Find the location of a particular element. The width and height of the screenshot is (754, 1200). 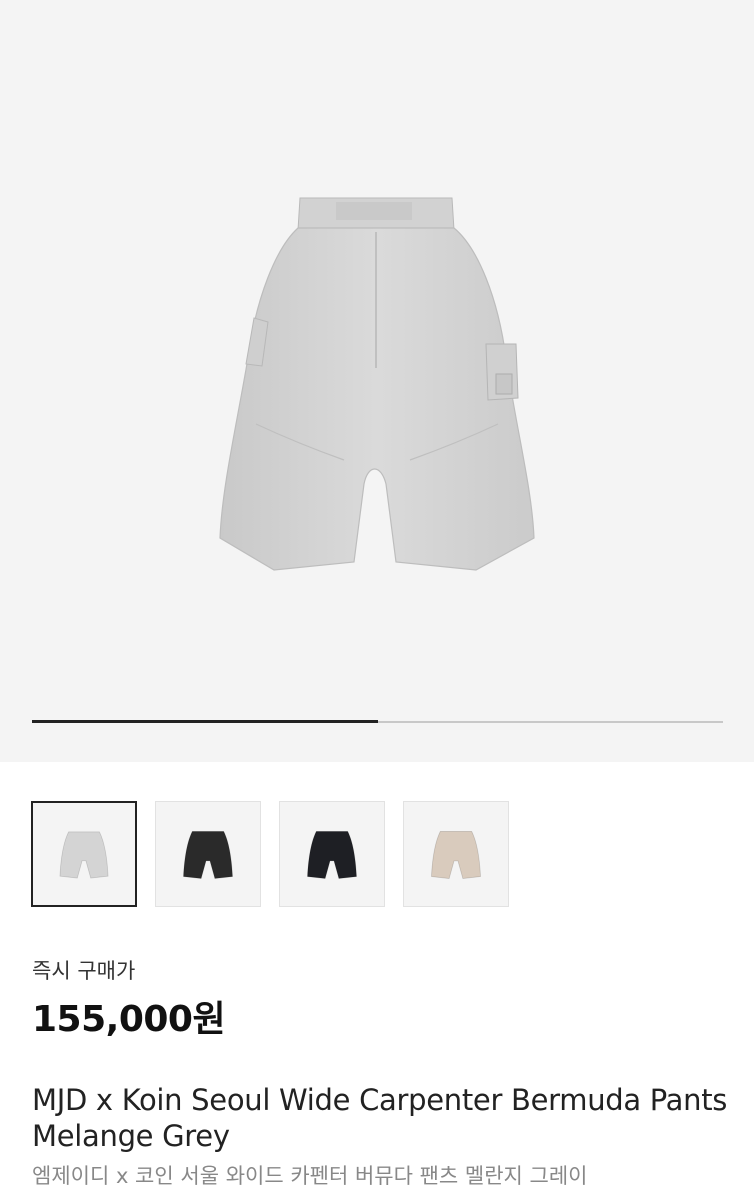

thumbnail-grey is located at coordinates (84, 854).